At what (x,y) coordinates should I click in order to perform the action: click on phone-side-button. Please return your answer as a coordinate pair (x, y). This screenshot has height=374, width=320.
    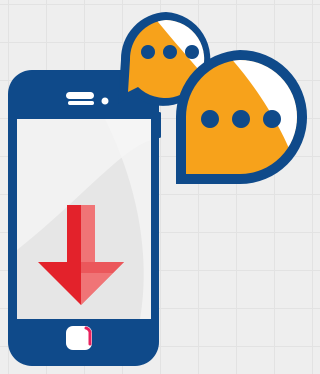
    Looking at the image, I should click on (159, 125).